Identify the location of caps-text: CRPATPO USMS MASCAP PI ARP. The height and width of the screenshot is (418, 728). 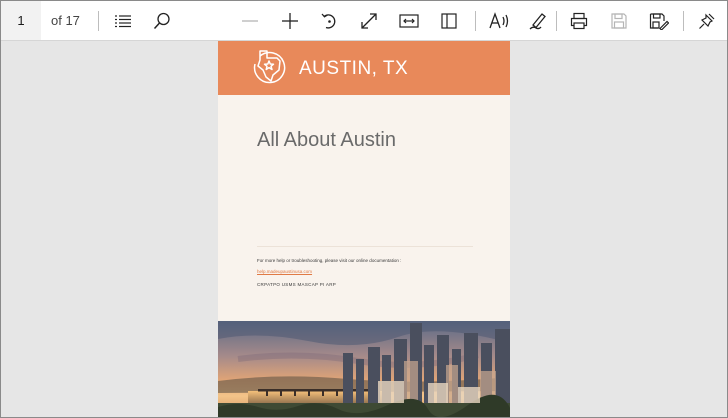
(297, 284).